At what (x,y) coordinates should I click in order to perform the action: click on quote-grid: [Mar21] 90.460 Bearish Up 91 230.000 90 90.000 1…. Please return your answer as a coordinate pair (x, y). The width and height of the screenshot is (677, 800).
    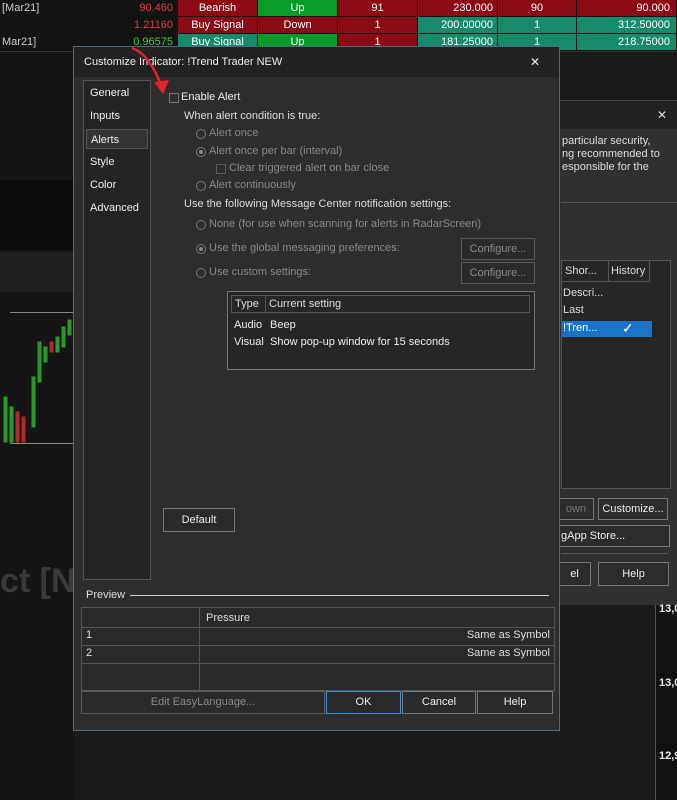
    Looking at the image, I should click on (338, 26).